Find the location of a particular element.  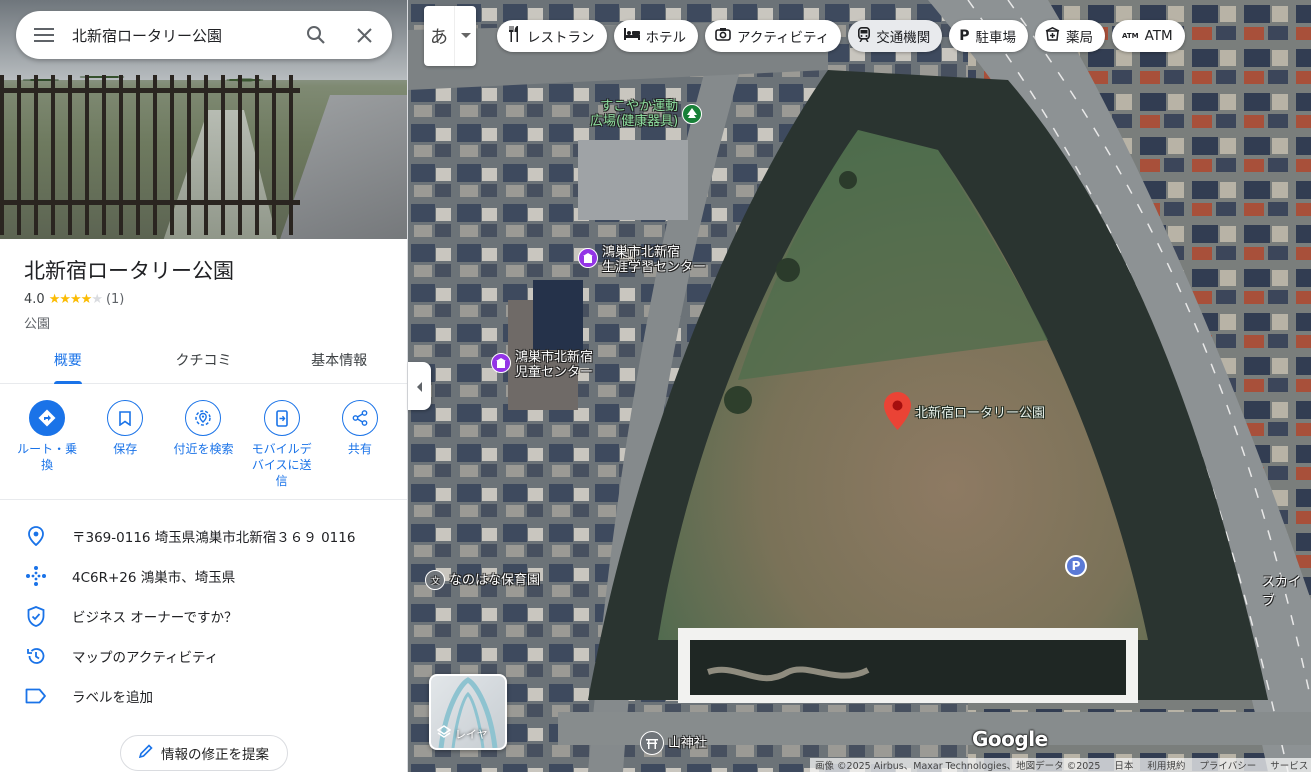

share-button: 共有 is located at coordinates (360, 449).